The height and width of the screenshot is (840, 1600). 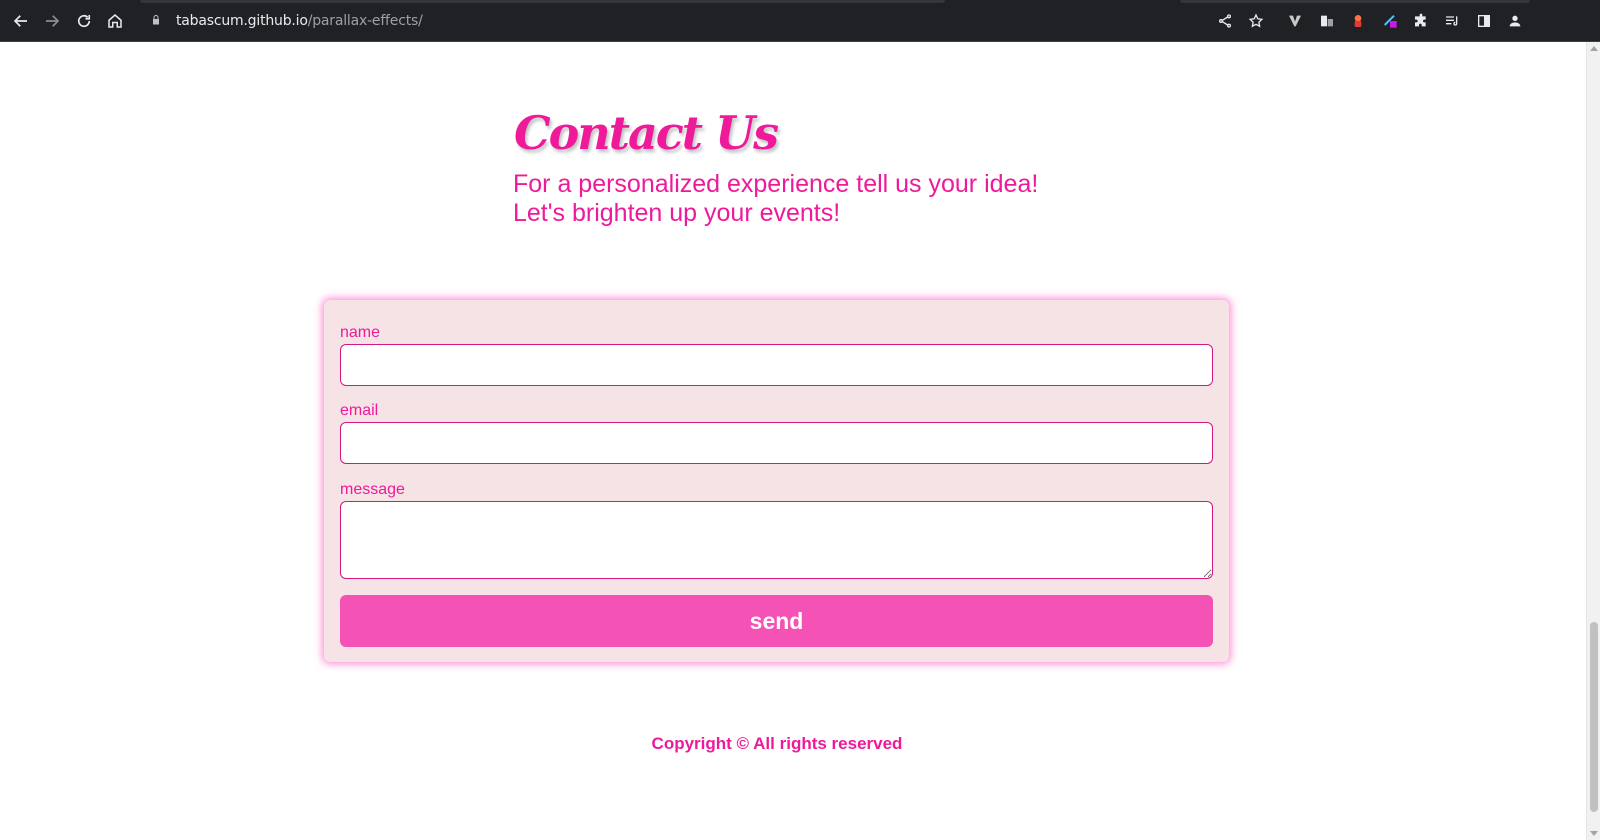 I want to click on profile-icon, so click(x=1515, y=21).